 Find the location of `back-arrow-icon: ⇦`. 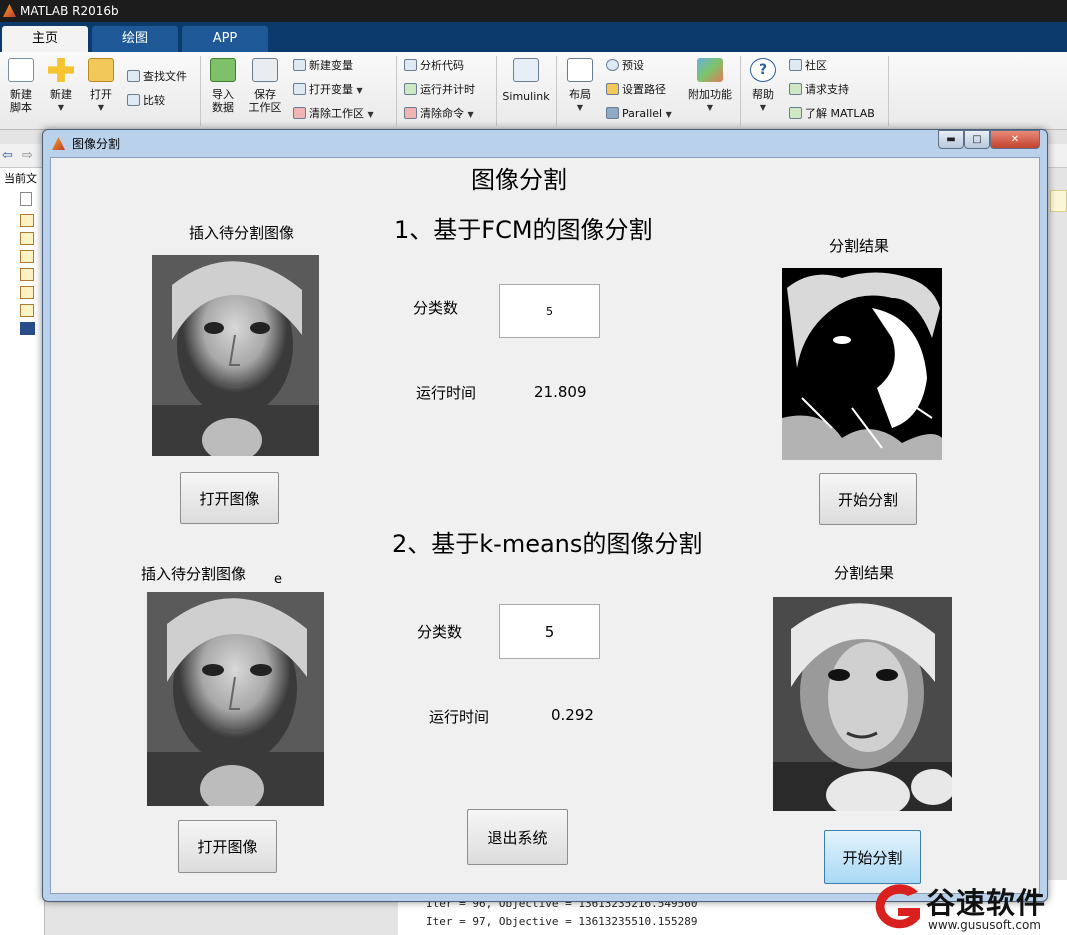

back-arrow-icon: ⇦ is located at coordinates (7, 155).